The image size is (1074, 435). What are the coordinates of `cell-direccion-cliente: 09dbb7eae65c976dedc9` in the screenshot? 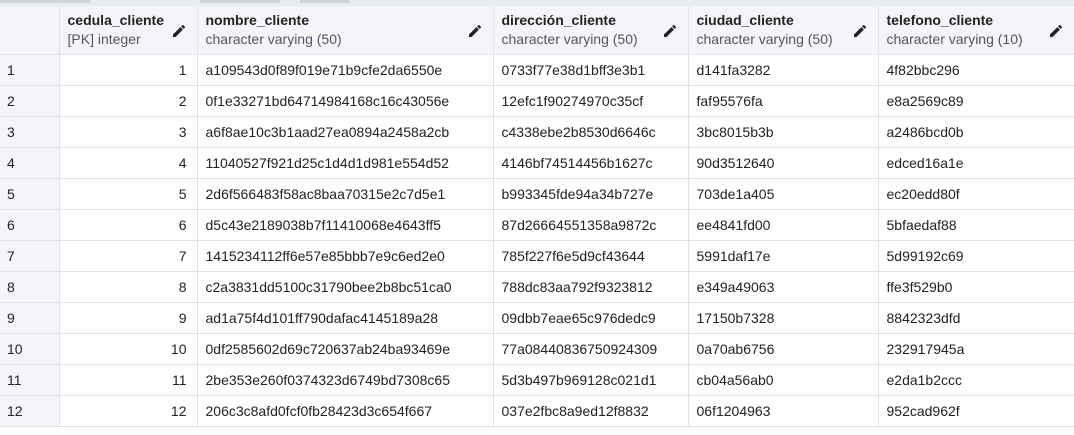 It's located at (591, 318).